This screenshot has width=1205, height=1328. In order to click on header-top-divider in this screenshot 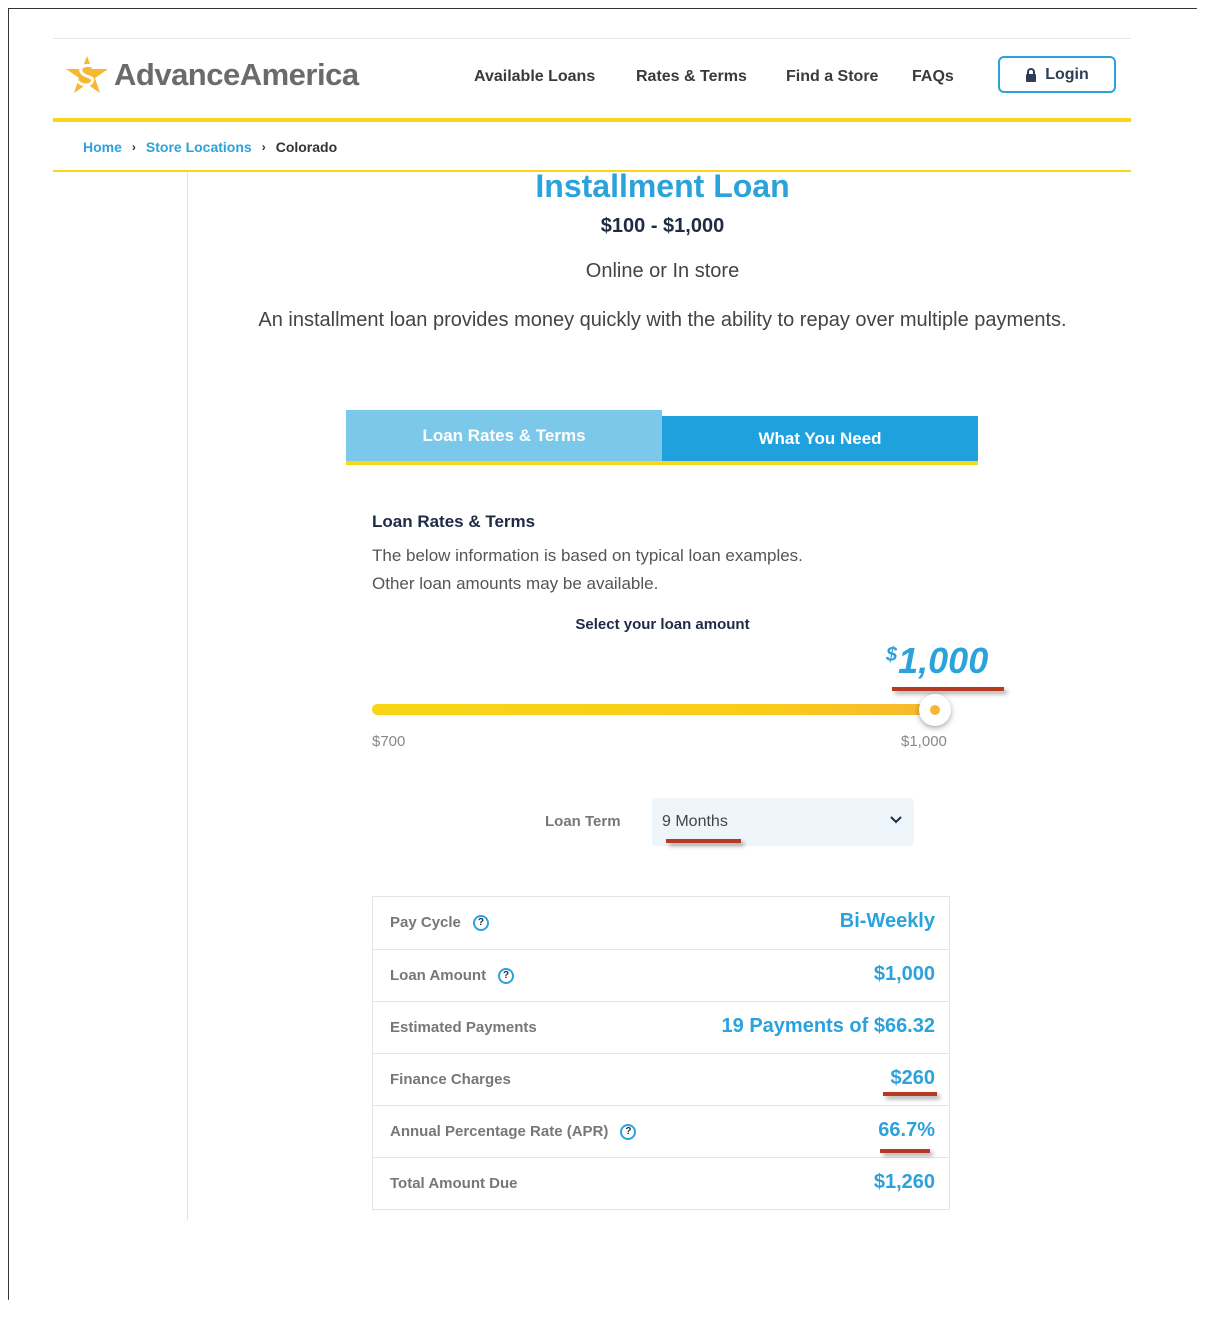, I will do `click(592, 38)`.